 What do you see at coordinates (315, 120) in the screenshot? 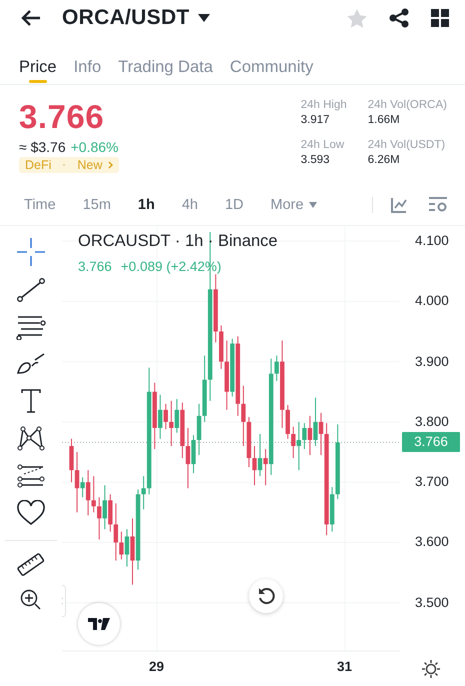
I see `stat-value: 3.917` at bounding box center [315, 120].